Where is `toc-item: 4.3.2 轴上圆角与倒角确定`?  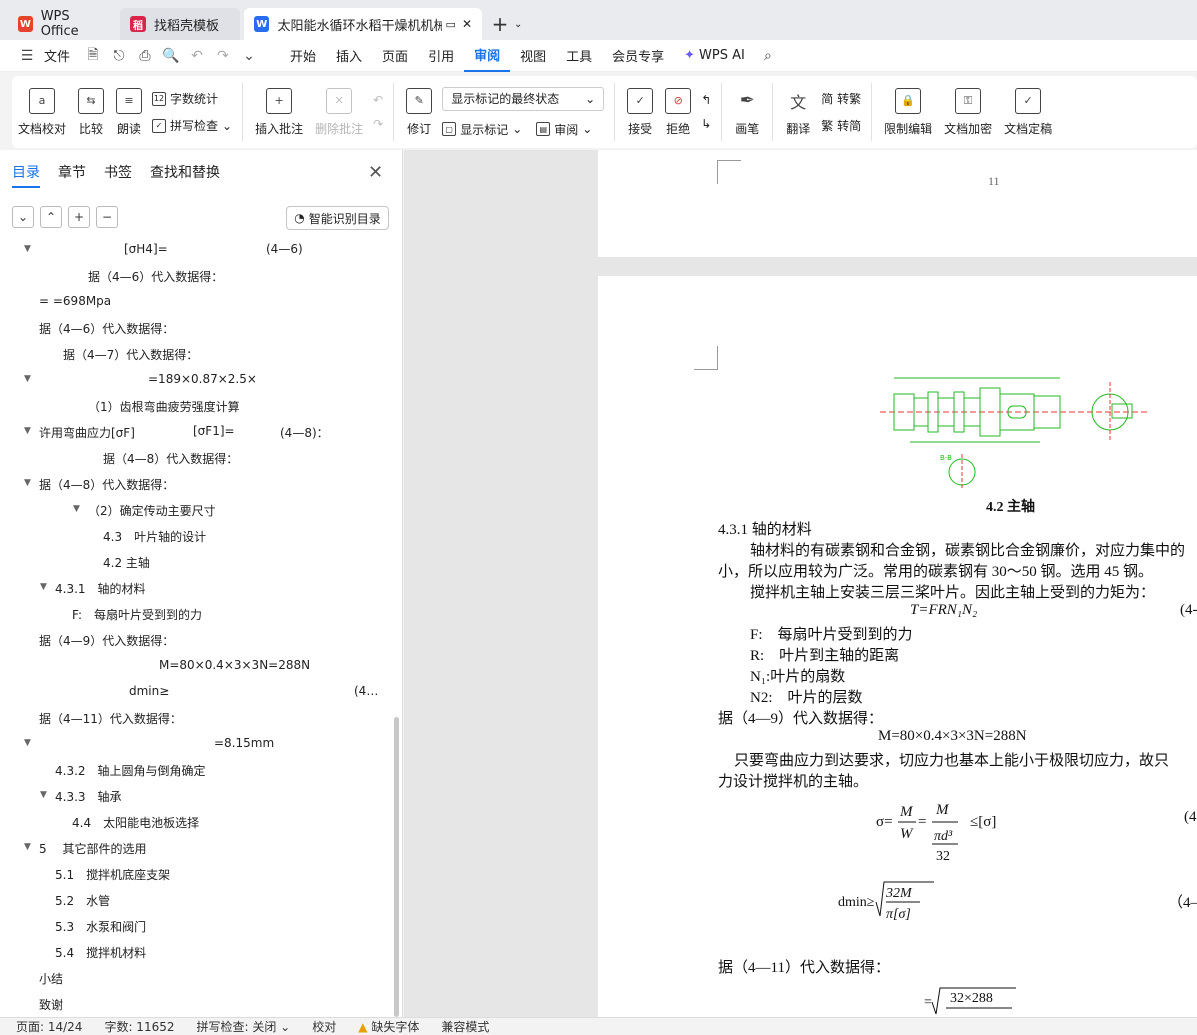
toc-item: 4.3.2 轴上圆角与倒角确定 is located at coordinates (130, 772).